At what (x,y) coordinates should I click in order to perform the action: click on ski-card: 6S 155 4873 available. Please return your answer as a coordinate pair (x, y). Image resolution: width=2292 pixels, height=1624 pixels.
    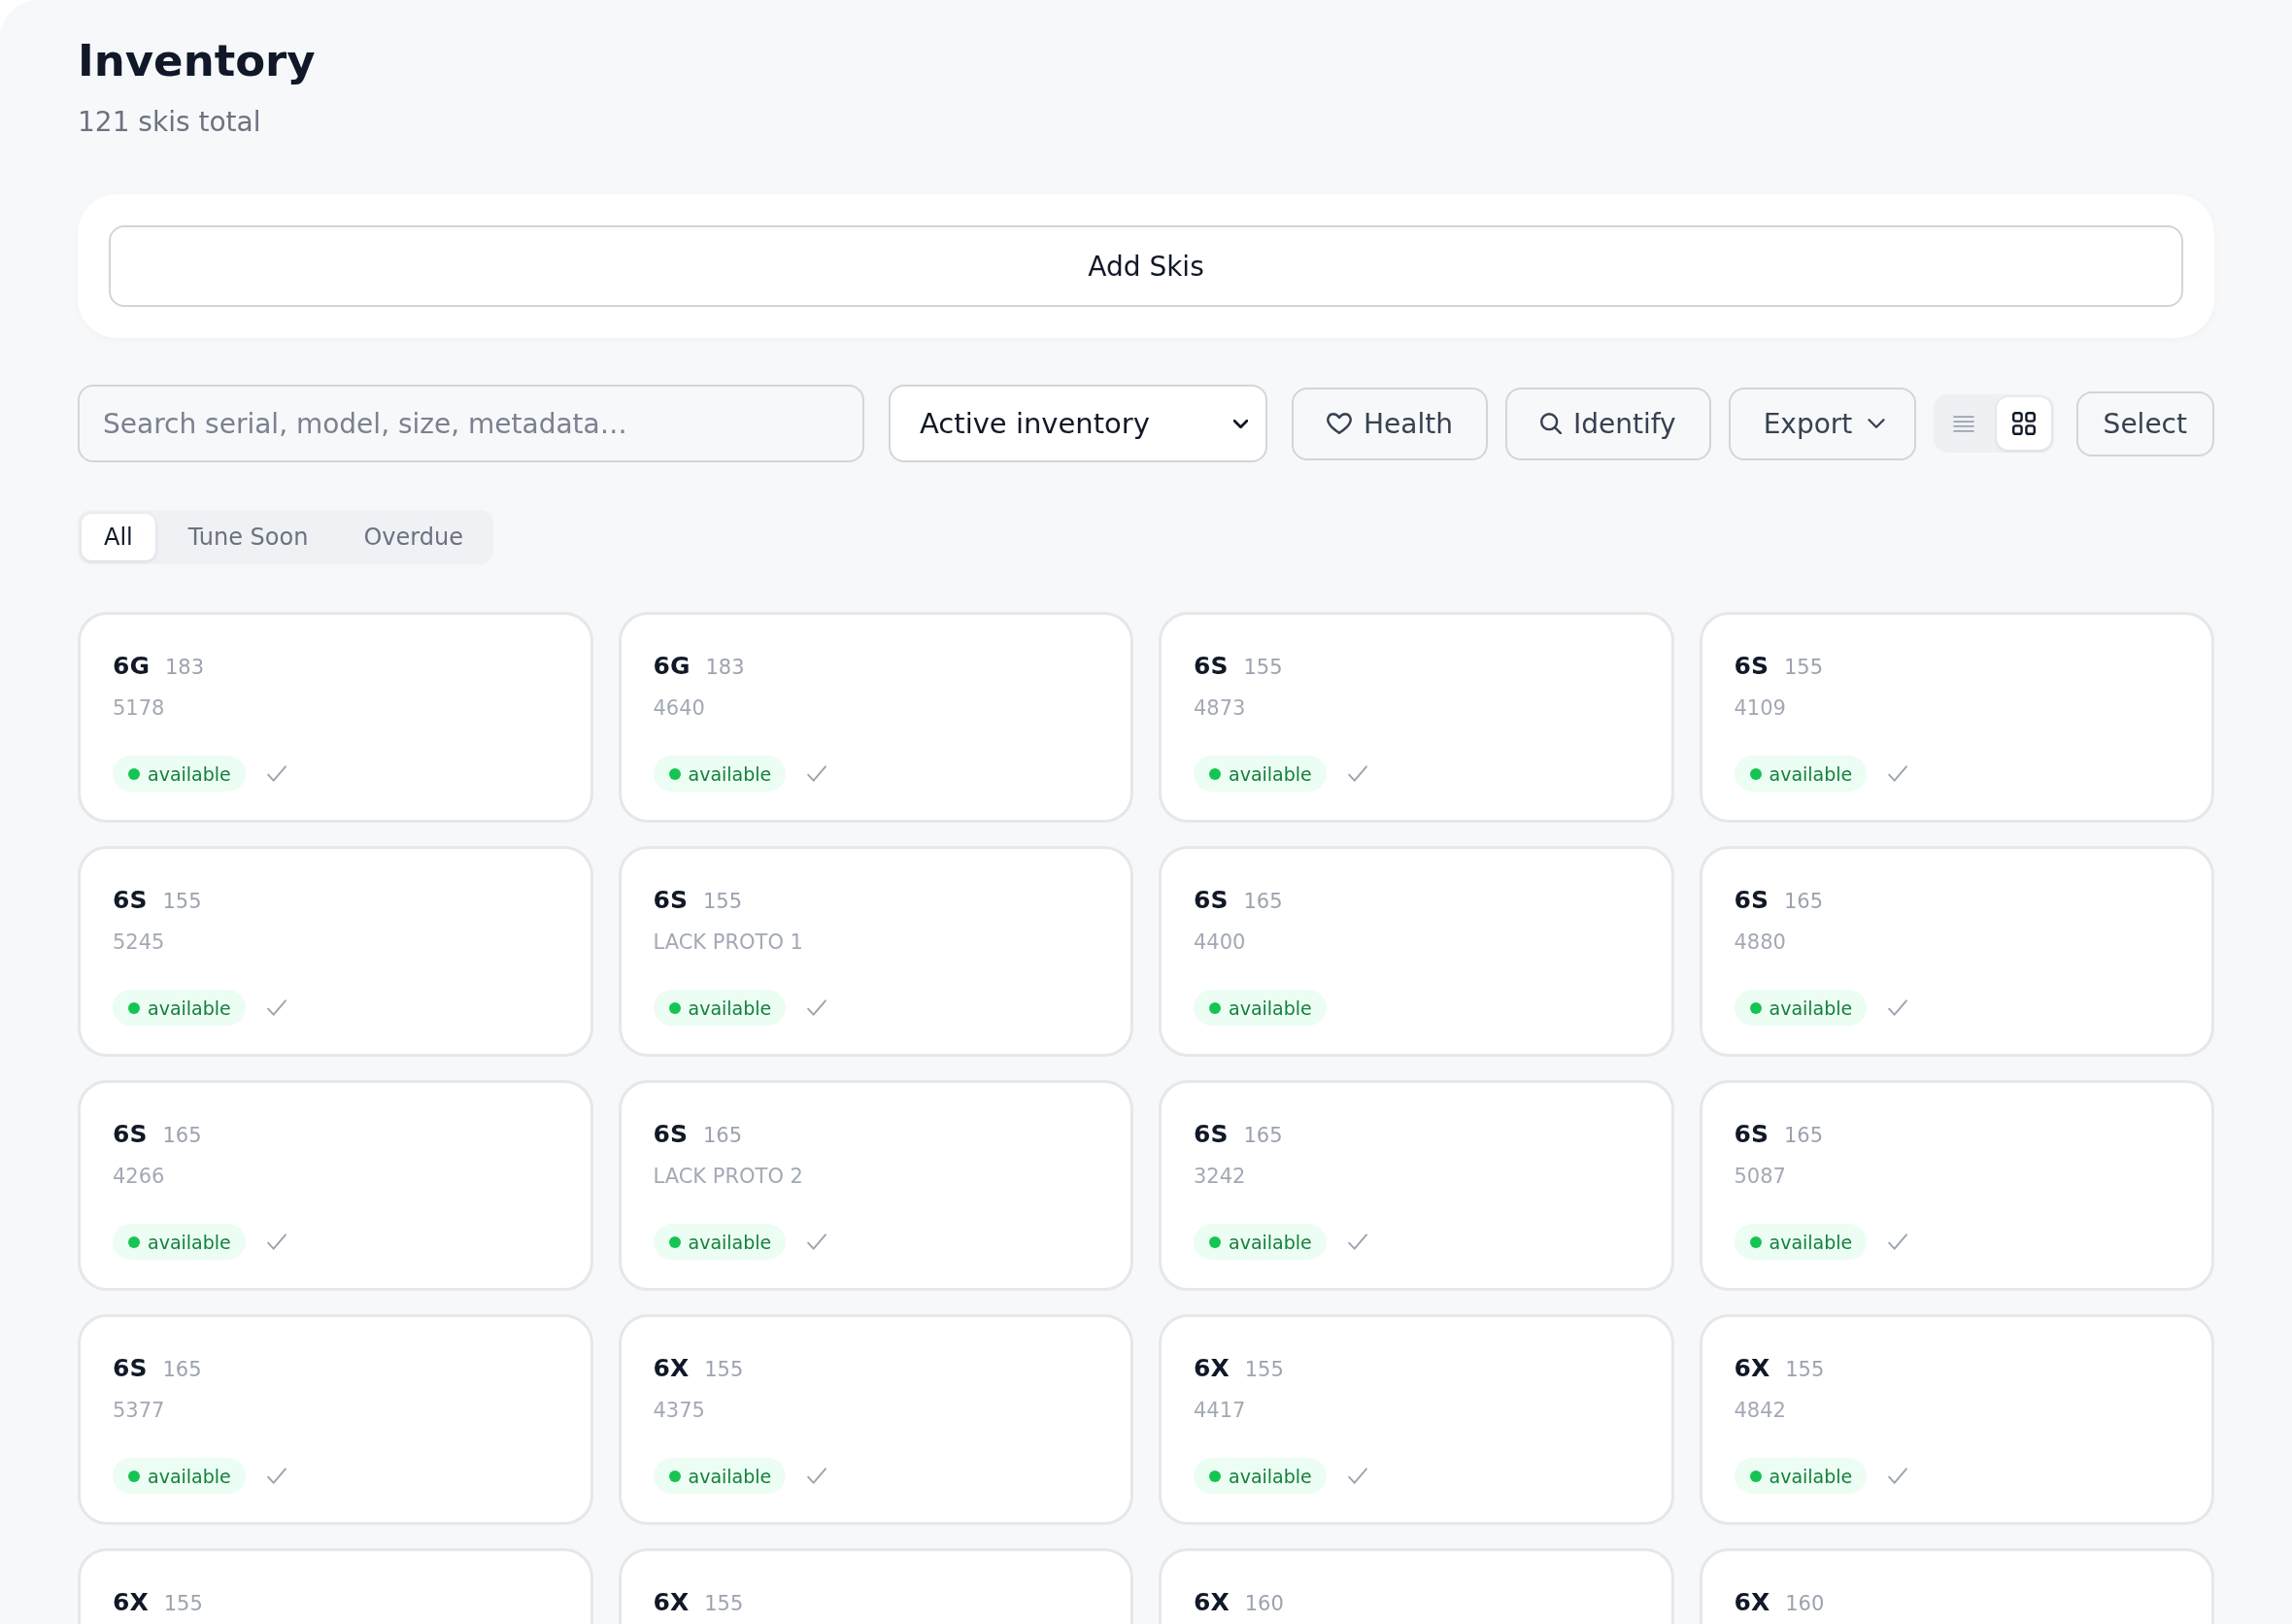
    Looking at the image, I should click on (1416, 717).